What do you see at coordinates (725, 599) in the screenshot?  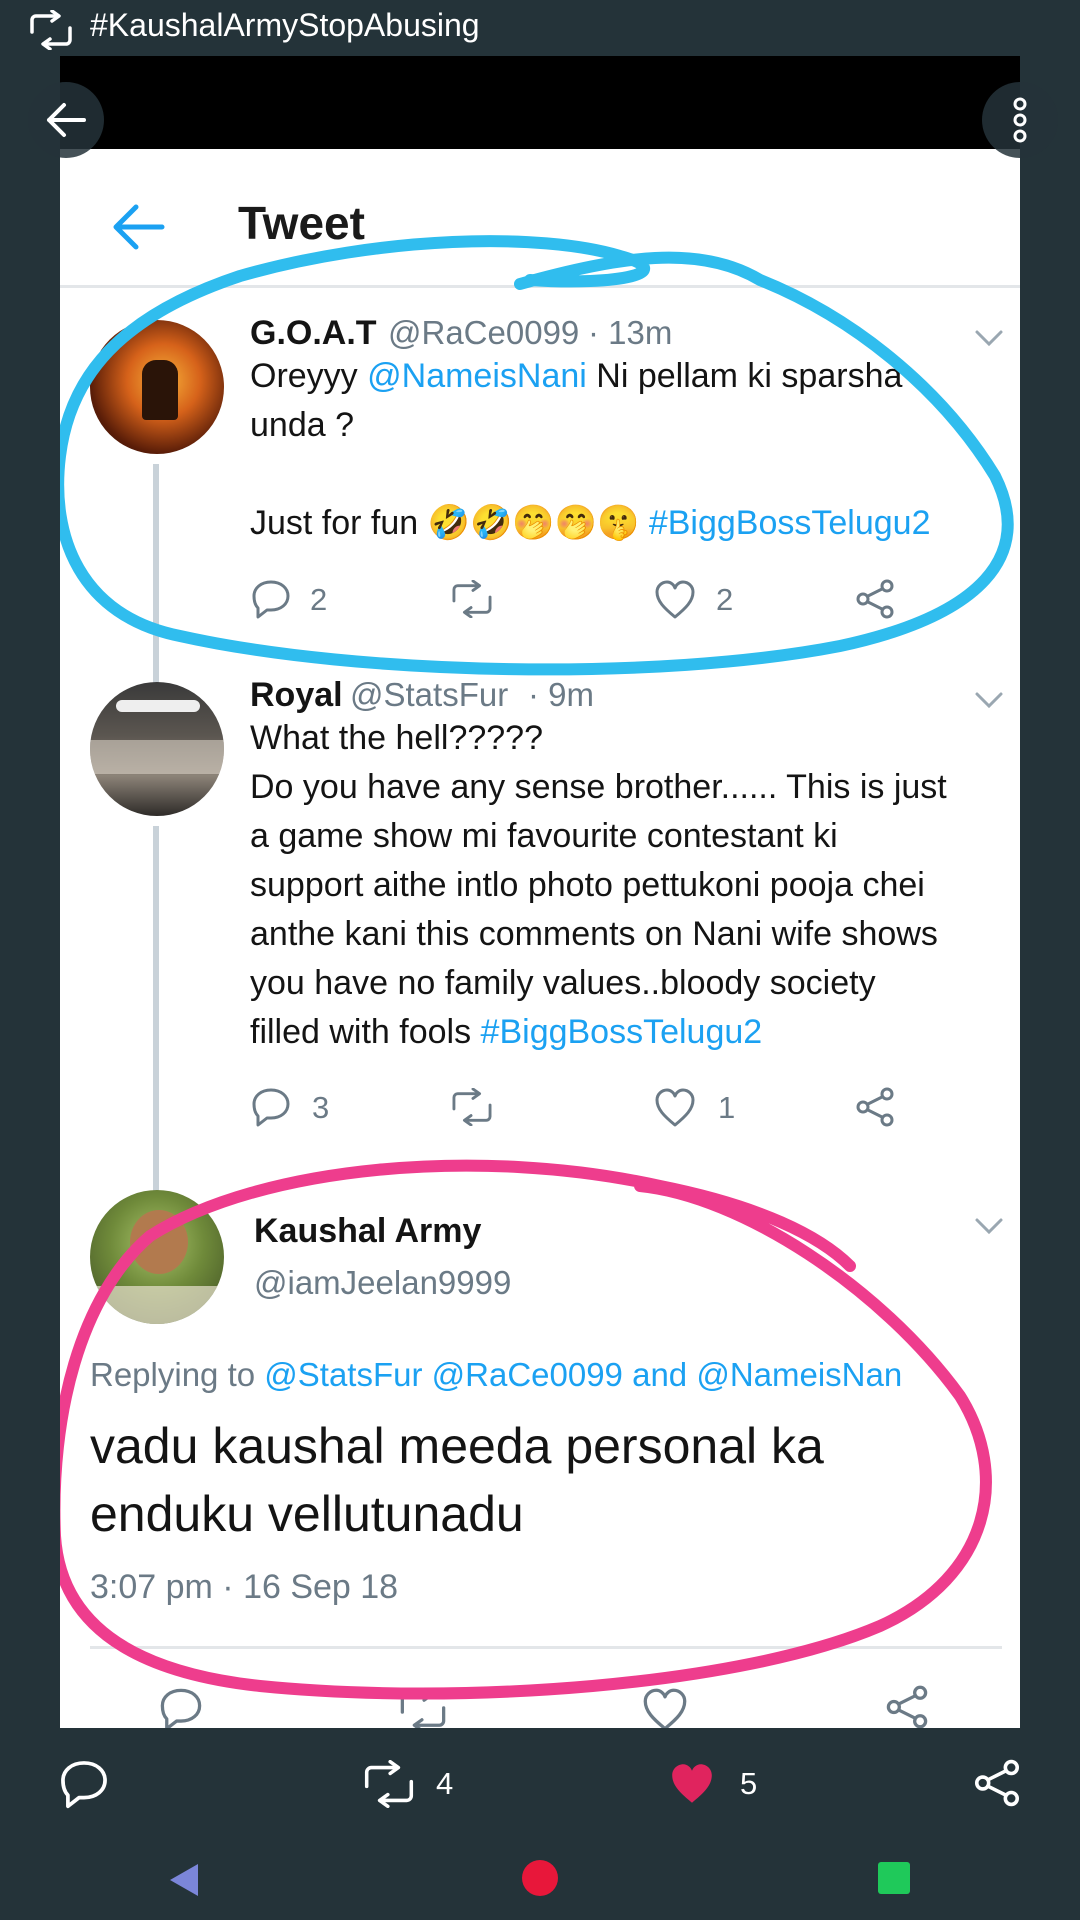 I see `like-count: 2` at bounding box center [725, 599].